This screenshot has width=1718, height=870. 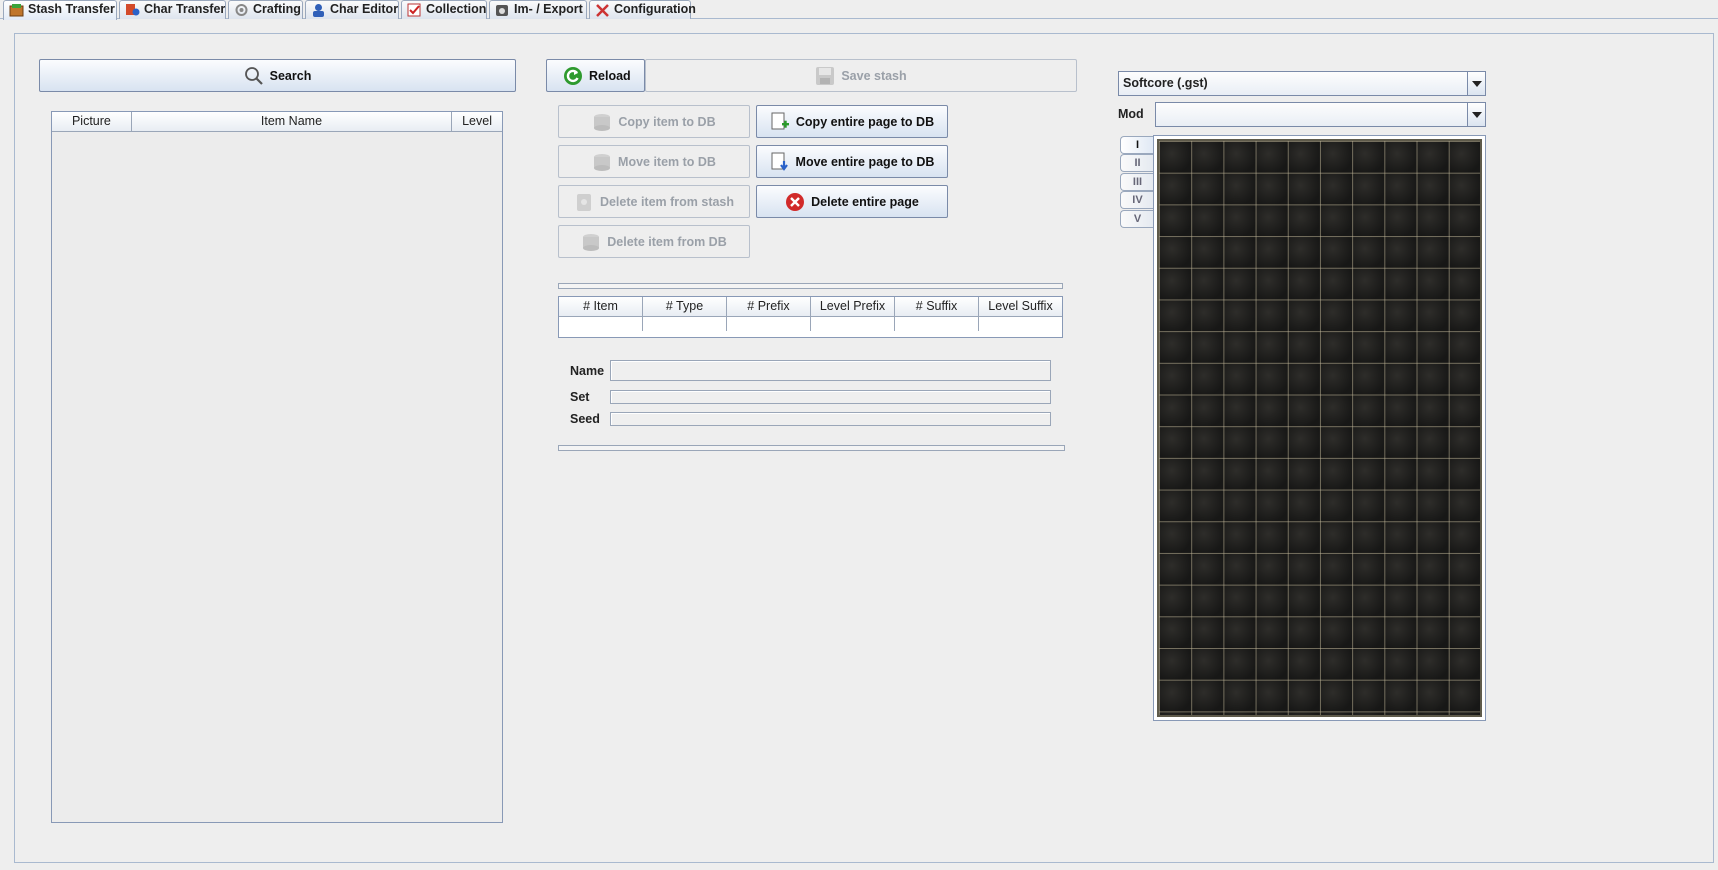 I want to click on tab-crafting: Crafting, so click(x=265, y=9).